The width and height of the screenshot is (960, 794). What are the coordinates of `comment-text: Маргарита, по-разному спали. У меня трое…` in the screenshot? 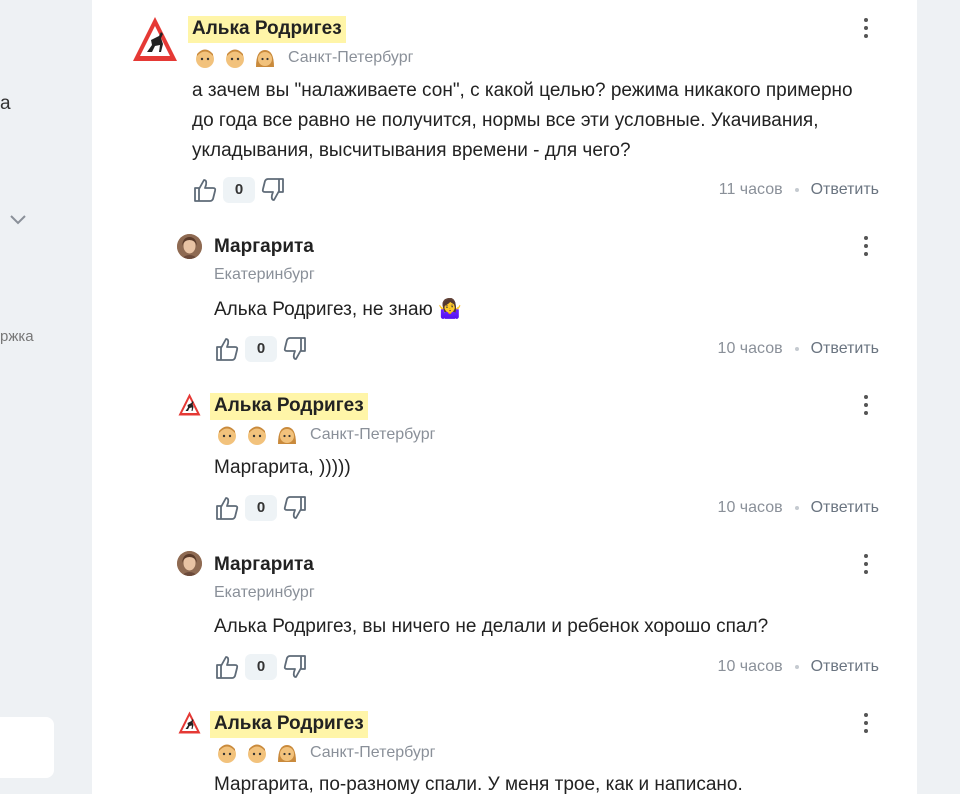 It's located at (478, 784).